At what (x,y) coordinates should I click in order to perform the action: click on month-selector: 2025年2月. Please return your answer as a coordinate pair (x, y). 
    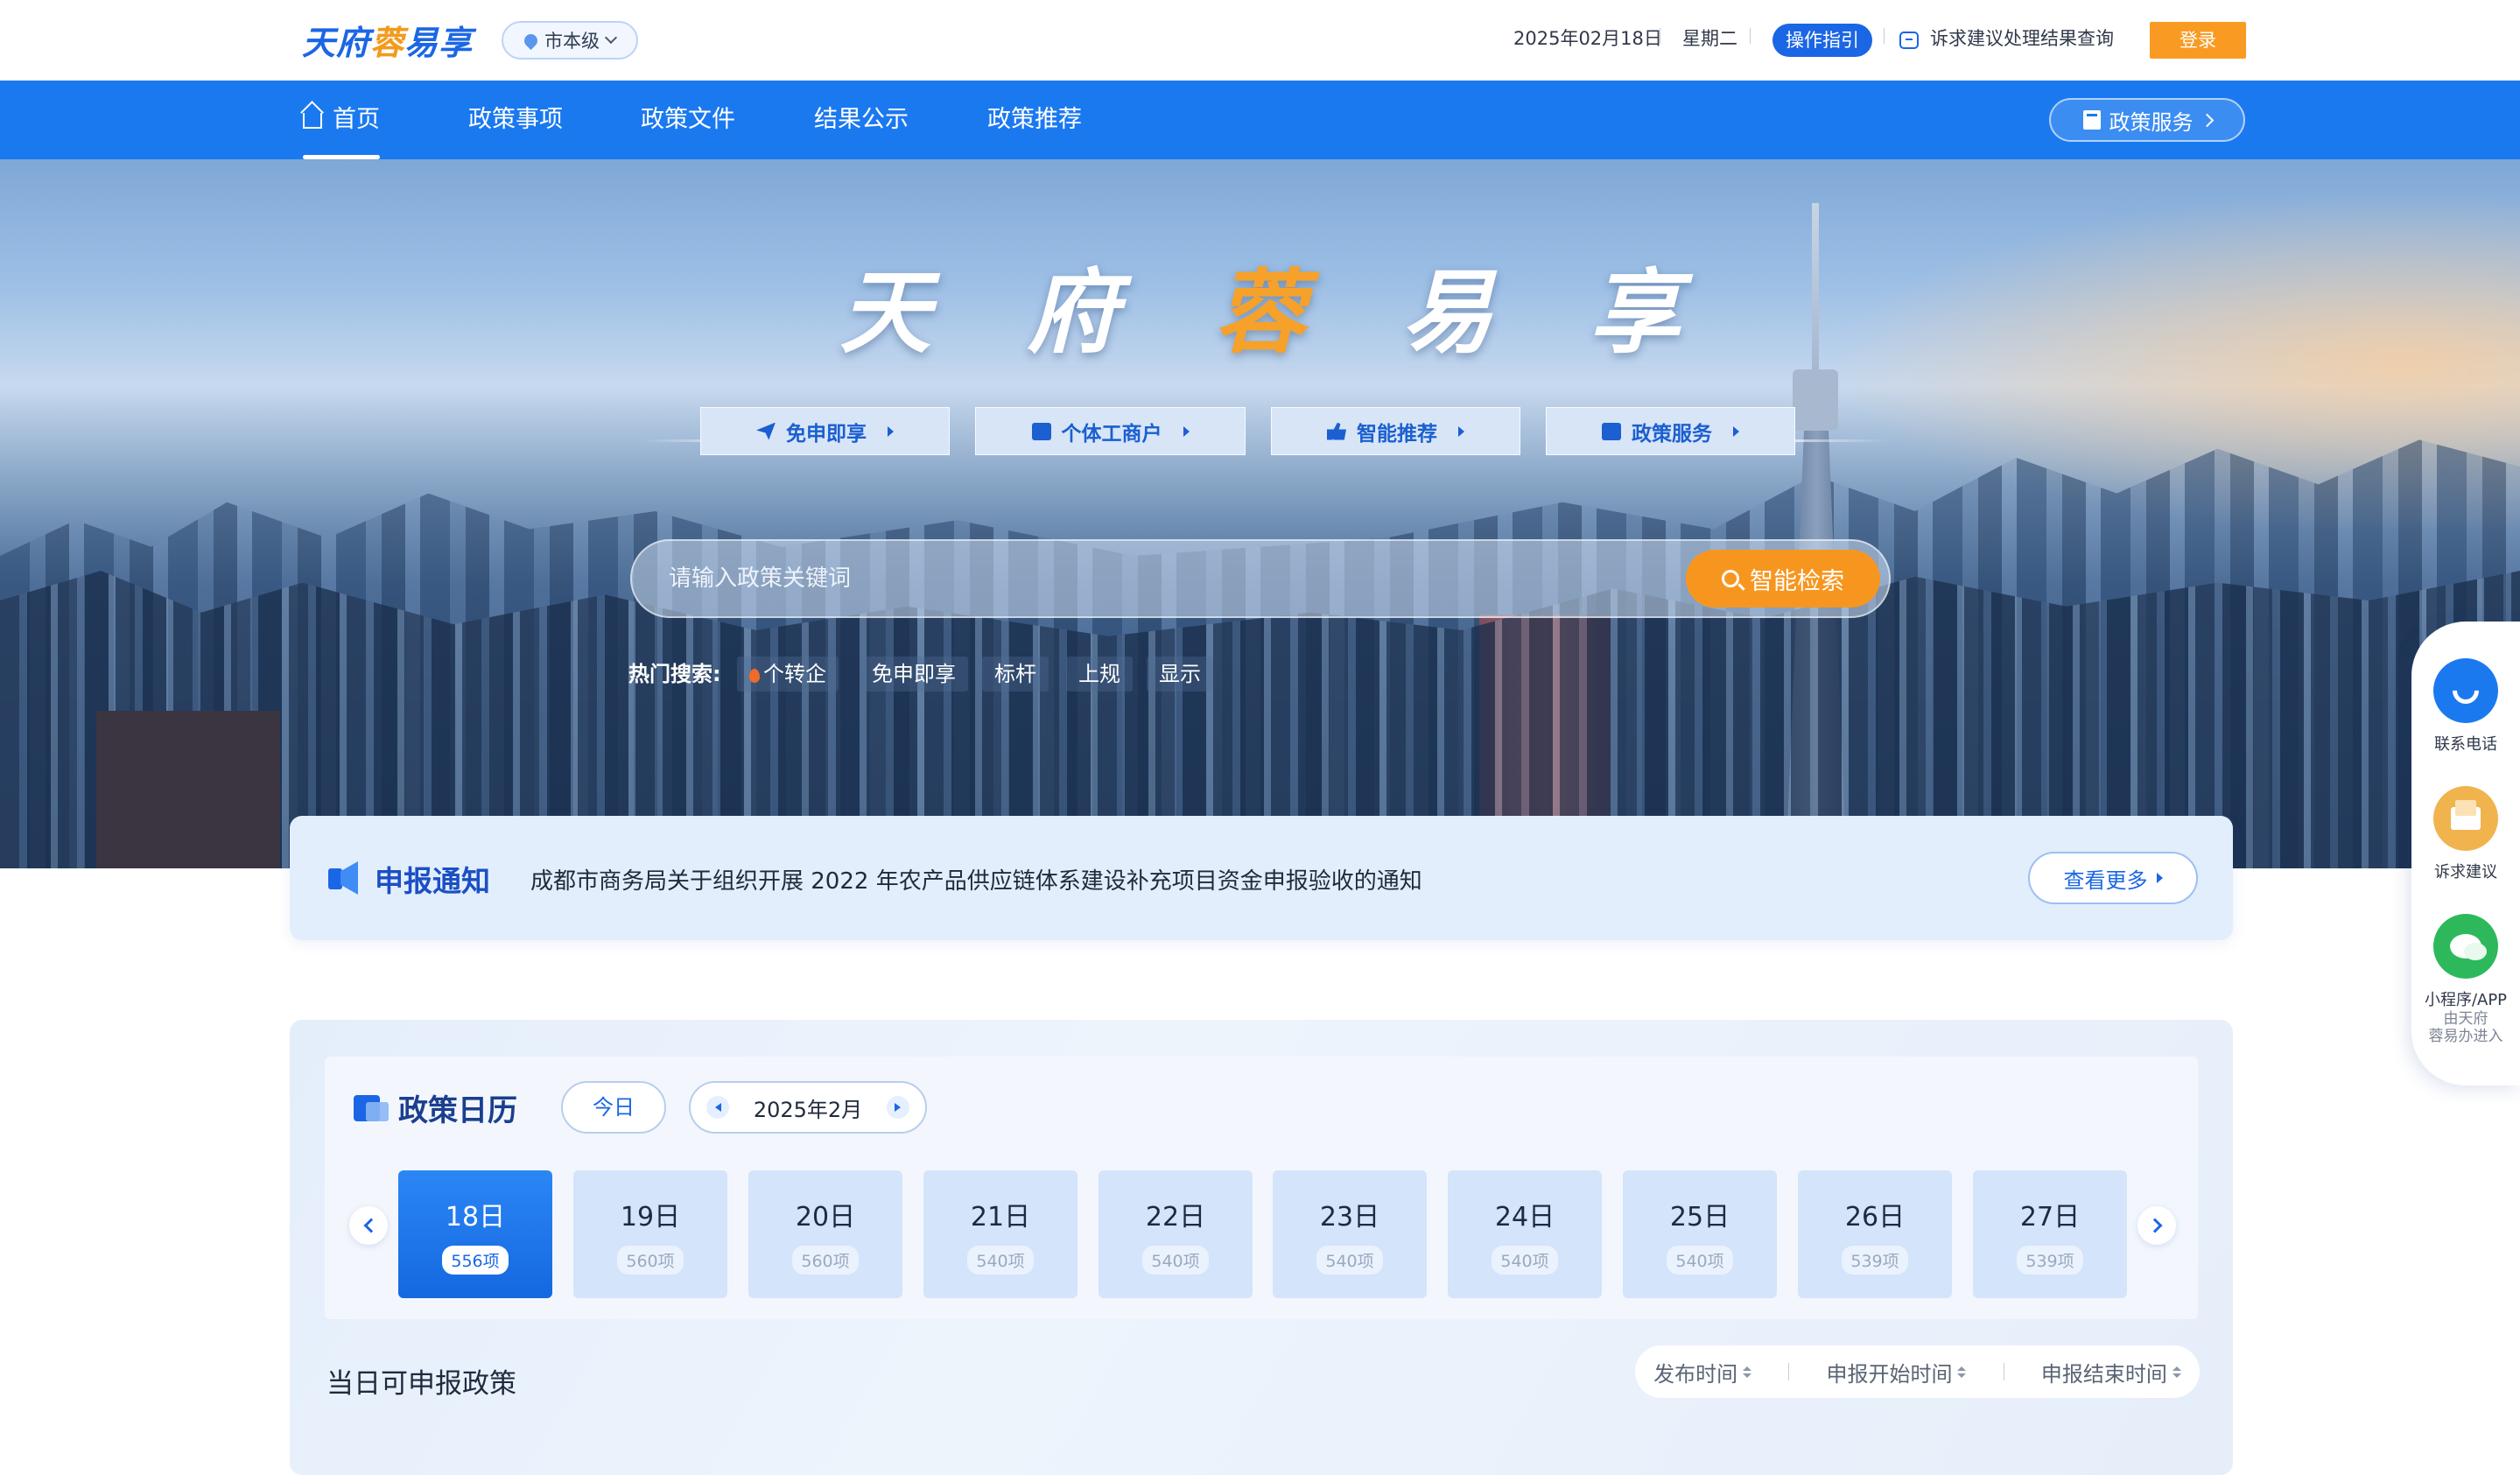
    Looking at the image, I should click on (808, 1107).